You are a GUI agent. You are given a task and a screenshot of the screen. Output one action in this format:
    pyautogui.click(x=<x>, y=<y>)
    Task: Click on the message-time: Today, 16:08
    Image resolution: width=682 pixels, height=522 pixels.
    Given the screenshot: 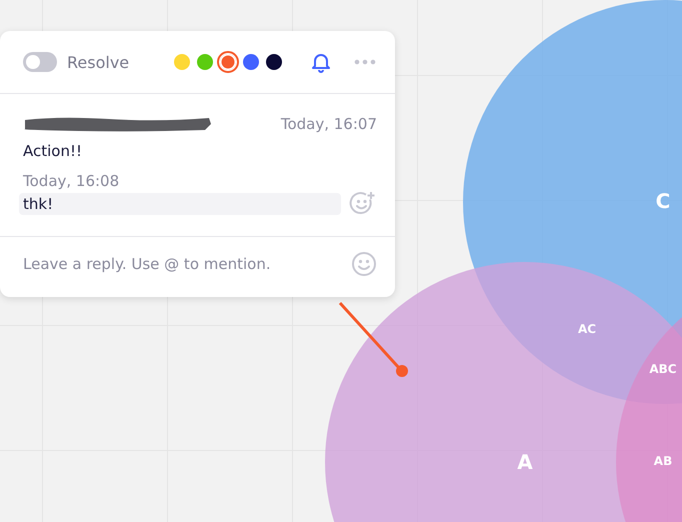 What is the action you would take?
    pyautogui.click(x=71, y=181)
    